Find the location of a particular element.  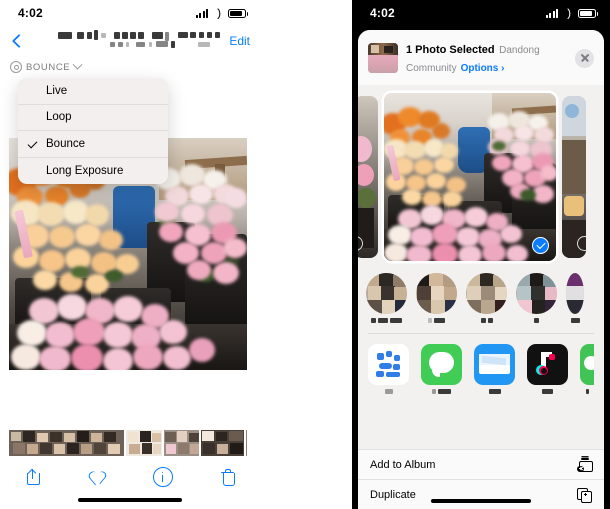

back-chevron-icon is located at coordinates (17, 41).